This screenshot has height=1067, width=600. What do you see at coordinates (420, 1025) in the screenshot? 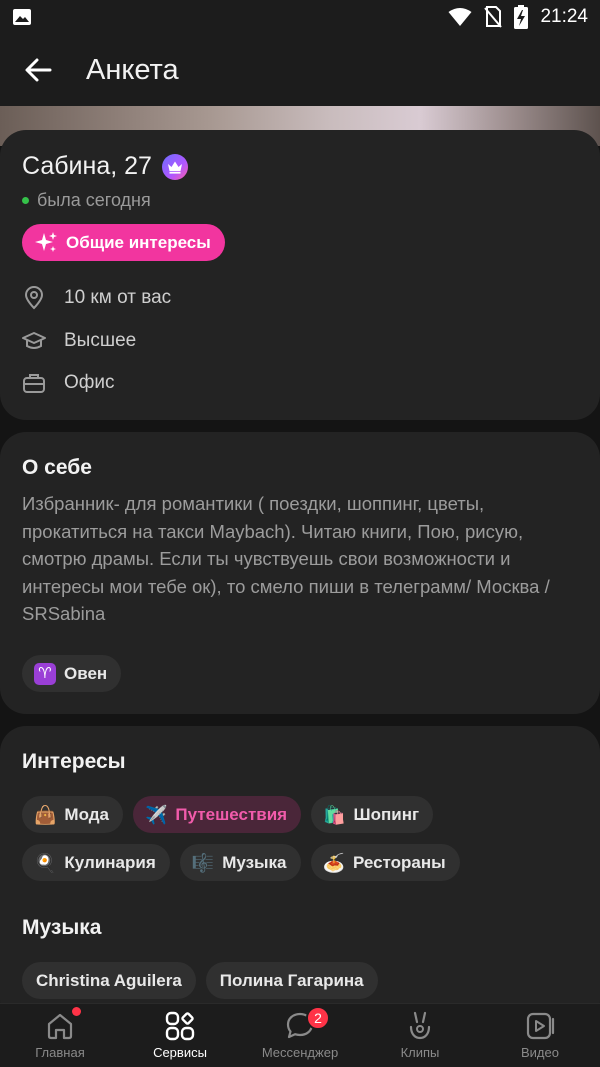
I see `clips-icon` at bounding box center [420, 1025].